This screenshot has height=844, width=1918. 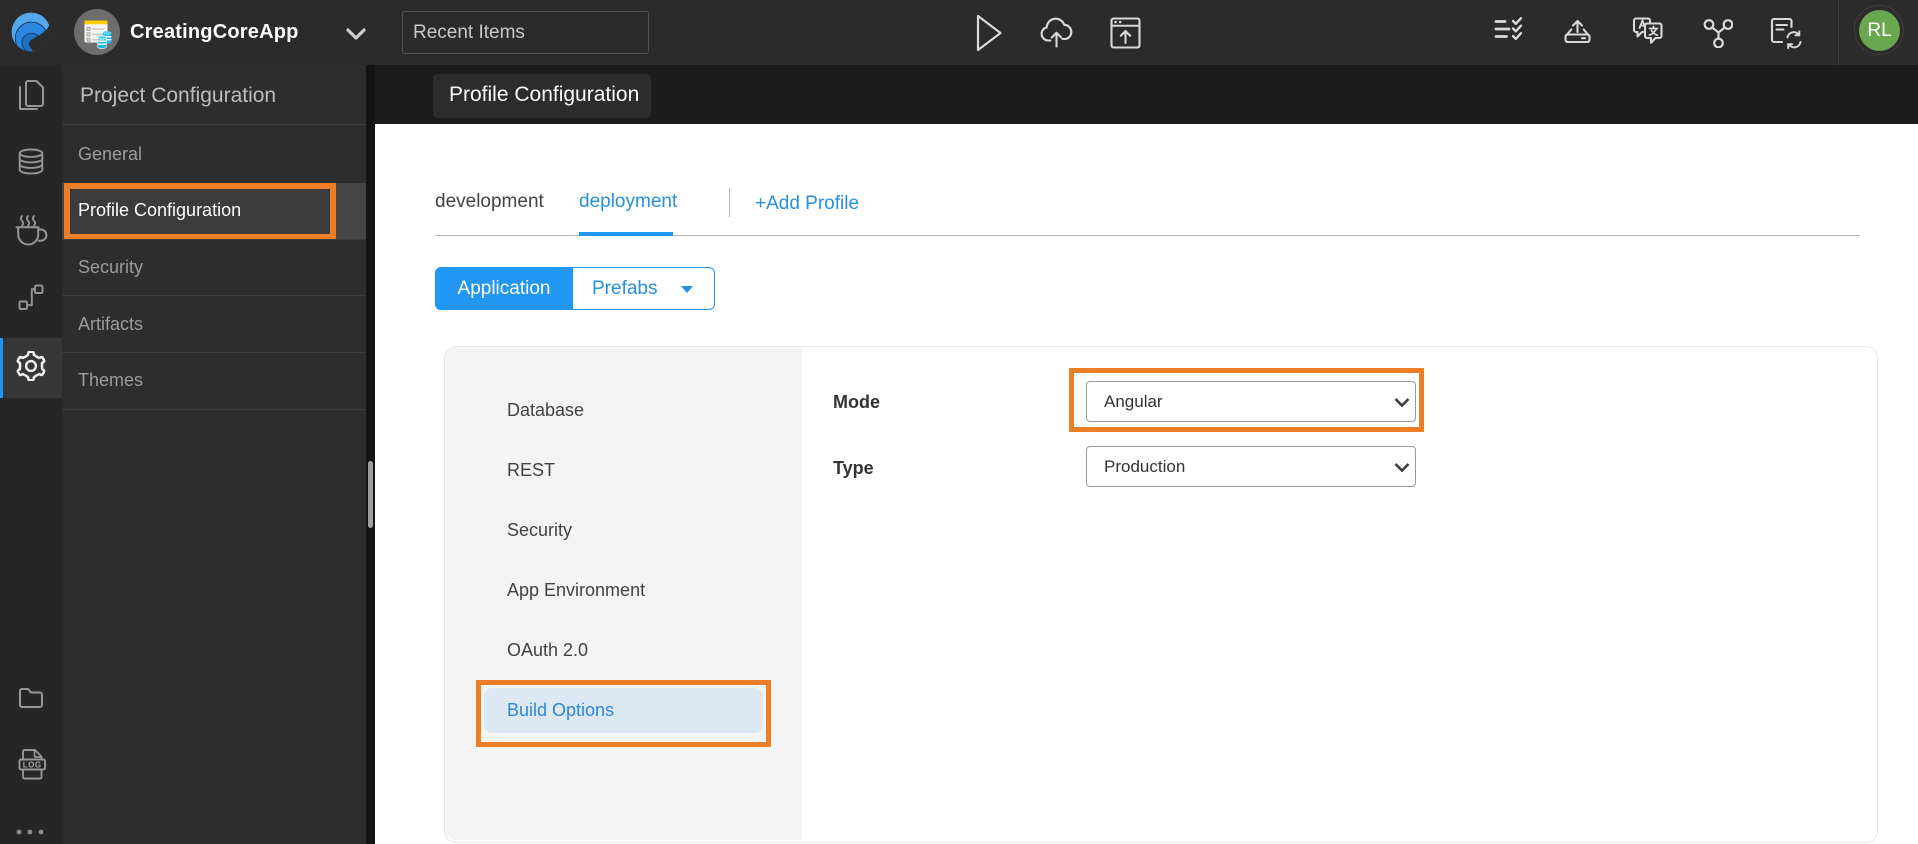 What do you see at coordinates (32, 765) in the screenshot?
I see `svg-text: LOG` at bounding box center [32, 765].